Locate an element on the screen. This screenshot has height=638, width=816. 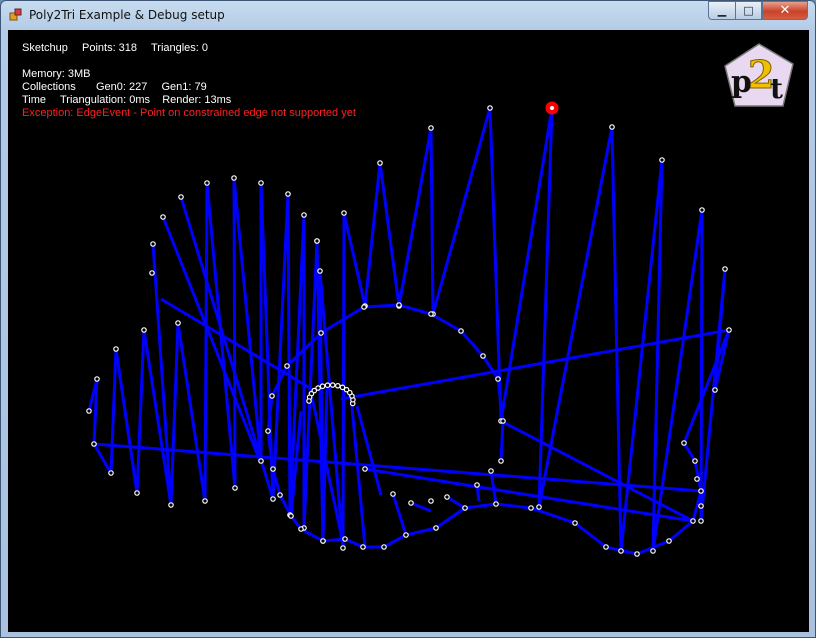
close-button: ✕ is located at coordinates (785, 10).